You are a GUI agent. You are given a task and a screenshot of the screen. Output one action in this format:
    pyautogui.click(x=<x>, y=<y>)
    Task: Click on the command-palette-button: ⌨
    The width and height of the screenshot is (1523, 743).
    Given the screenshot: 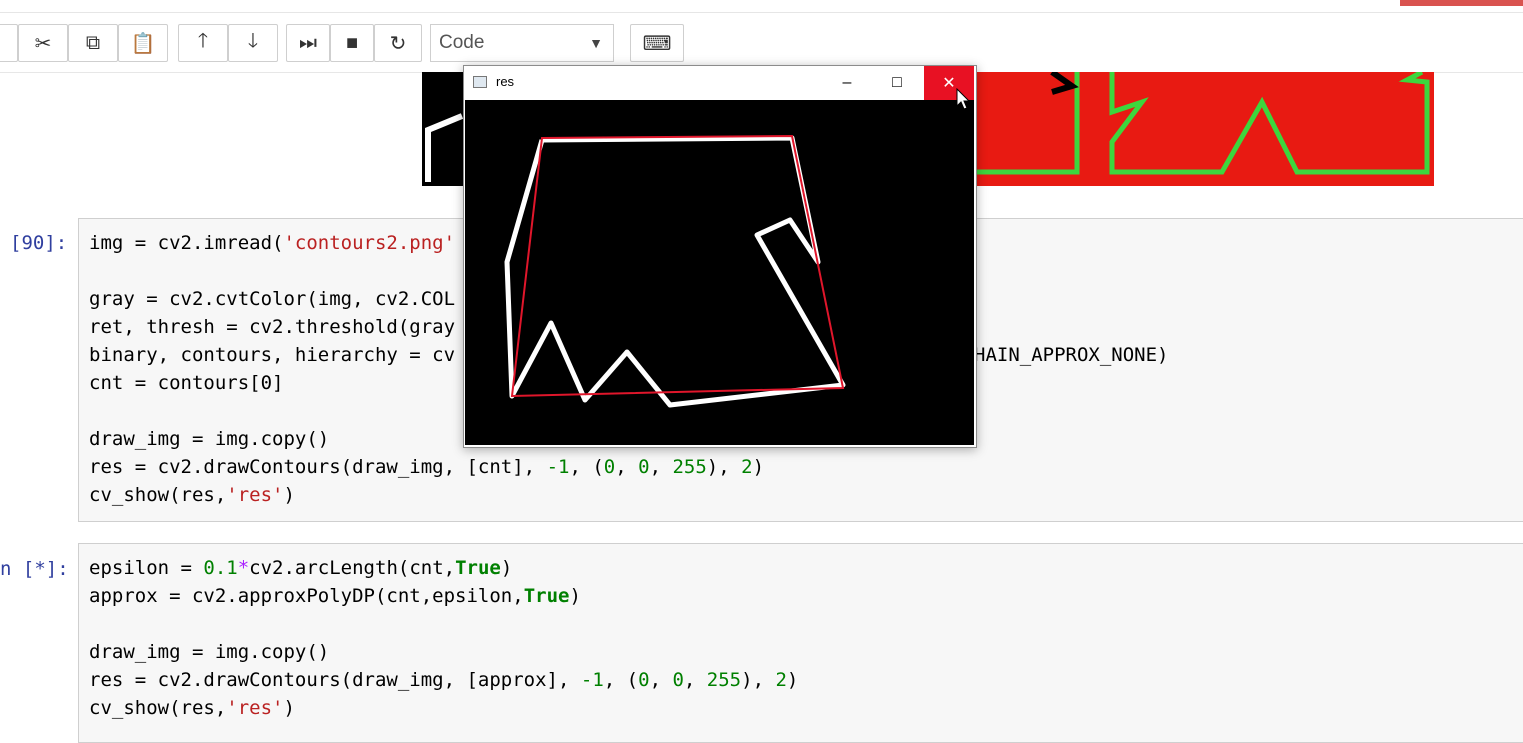 What is the action you would take?
    pyautogui.click(x=657, y=43)
    